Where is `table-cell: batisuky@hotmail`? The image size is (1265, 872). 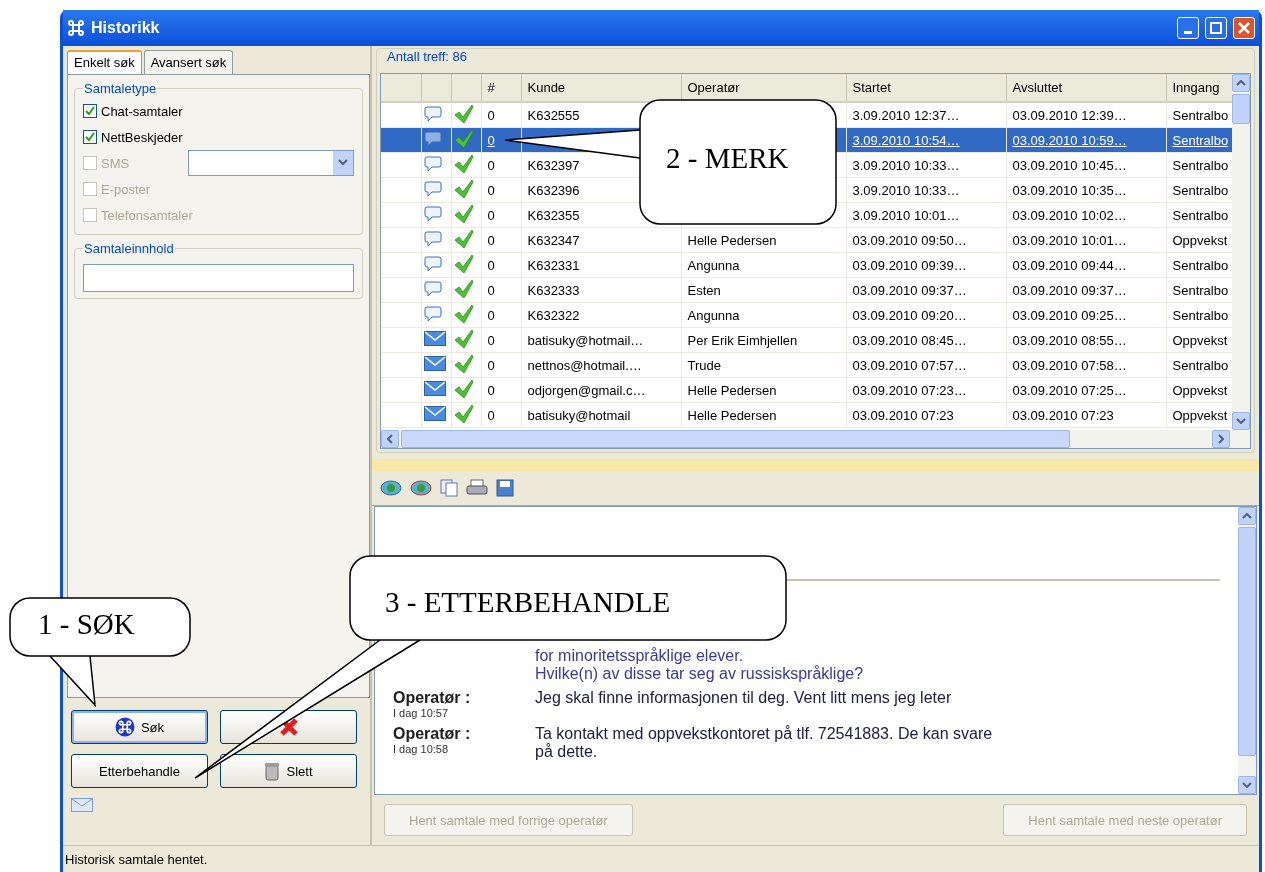 table-cell: batisuky@hotmail is located at coordinates (579, 415).